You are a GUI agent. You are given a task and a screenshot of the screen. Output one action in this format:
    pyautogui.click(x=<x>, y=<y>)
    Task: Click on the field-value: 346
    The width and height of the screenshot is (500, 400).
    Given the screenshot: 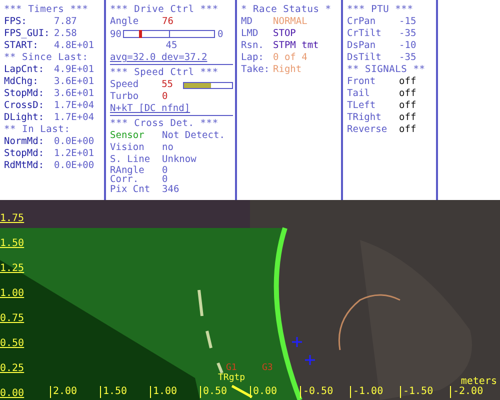 What is the action you would take?
    pyautogui.click(x=171, y=190)
    